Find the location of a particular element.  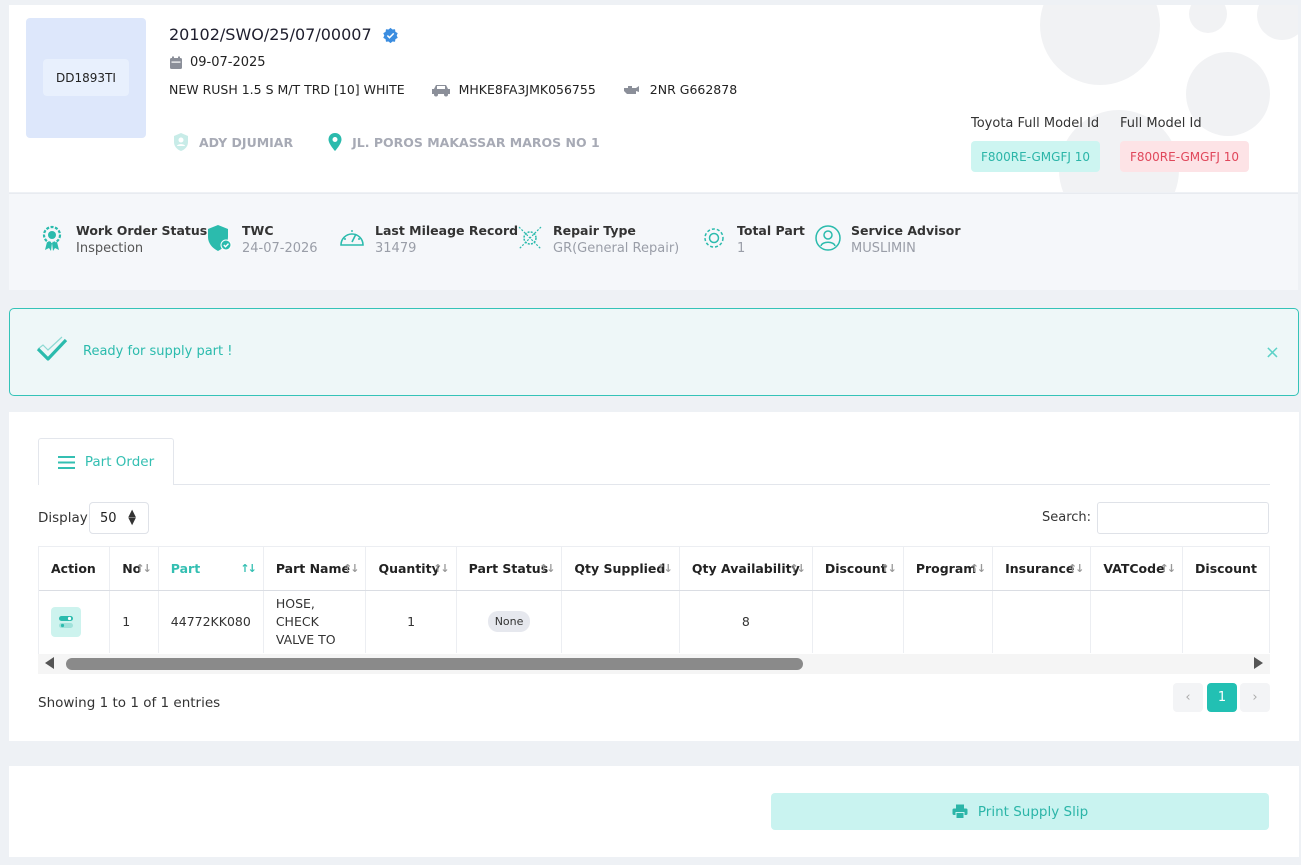

info-mileage-title: Last Mileage Record is located at coordinates (447, 230).